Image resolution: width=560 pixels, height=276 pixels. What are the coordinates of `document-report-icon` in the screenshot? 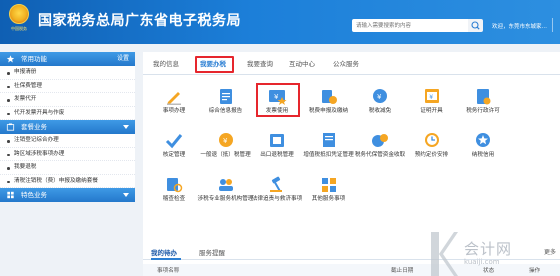 It's located at (226, 96).